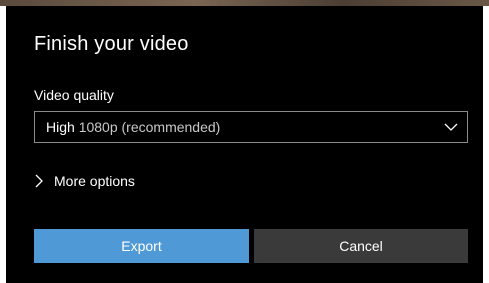 This screenshot has height=283, width=489. I want to click on export-button: Export, so click(141, 246).